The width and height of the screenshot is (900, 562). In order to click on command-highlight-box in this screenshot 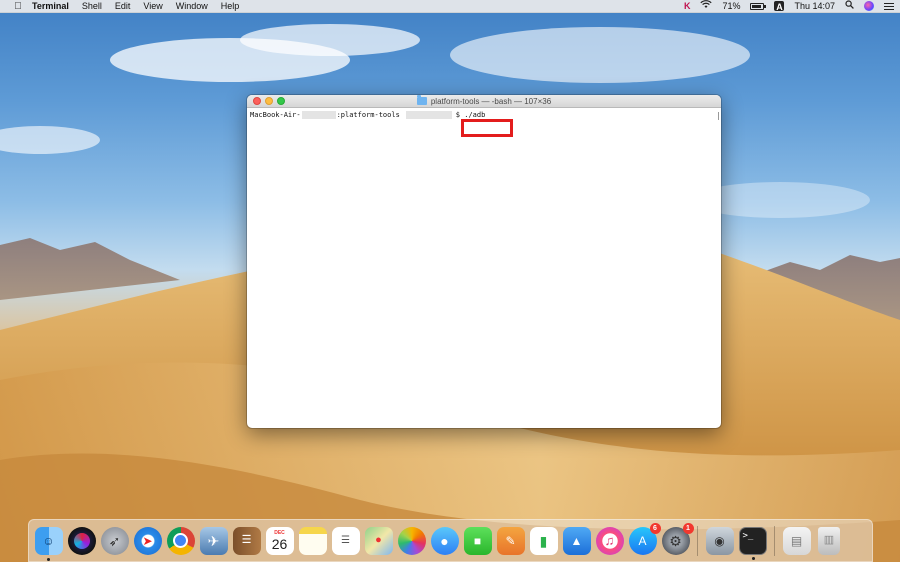, I will do `click(487, 128)`.